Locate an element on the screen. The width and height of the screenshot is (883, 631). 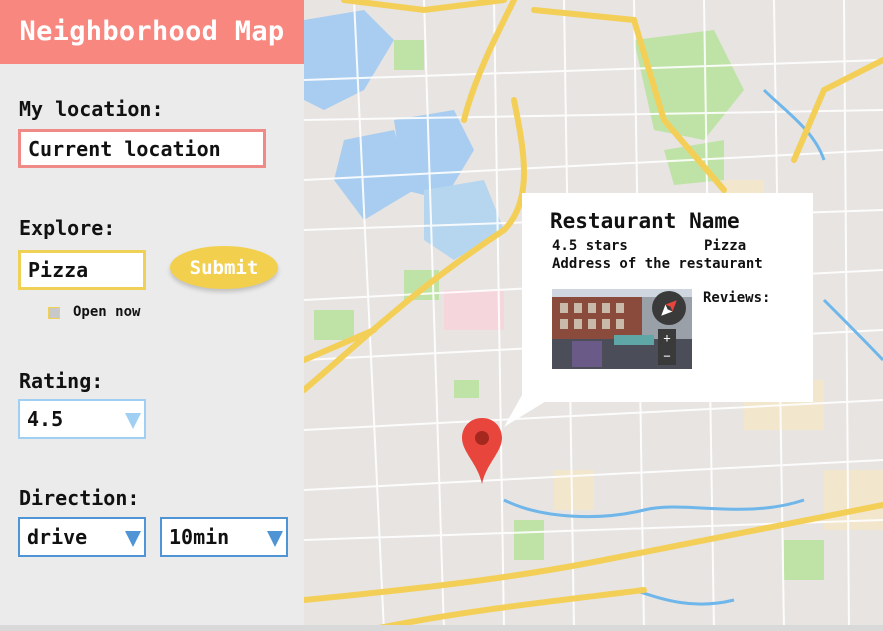
rating-value: 4.5 is located at coordinates (45, 419).